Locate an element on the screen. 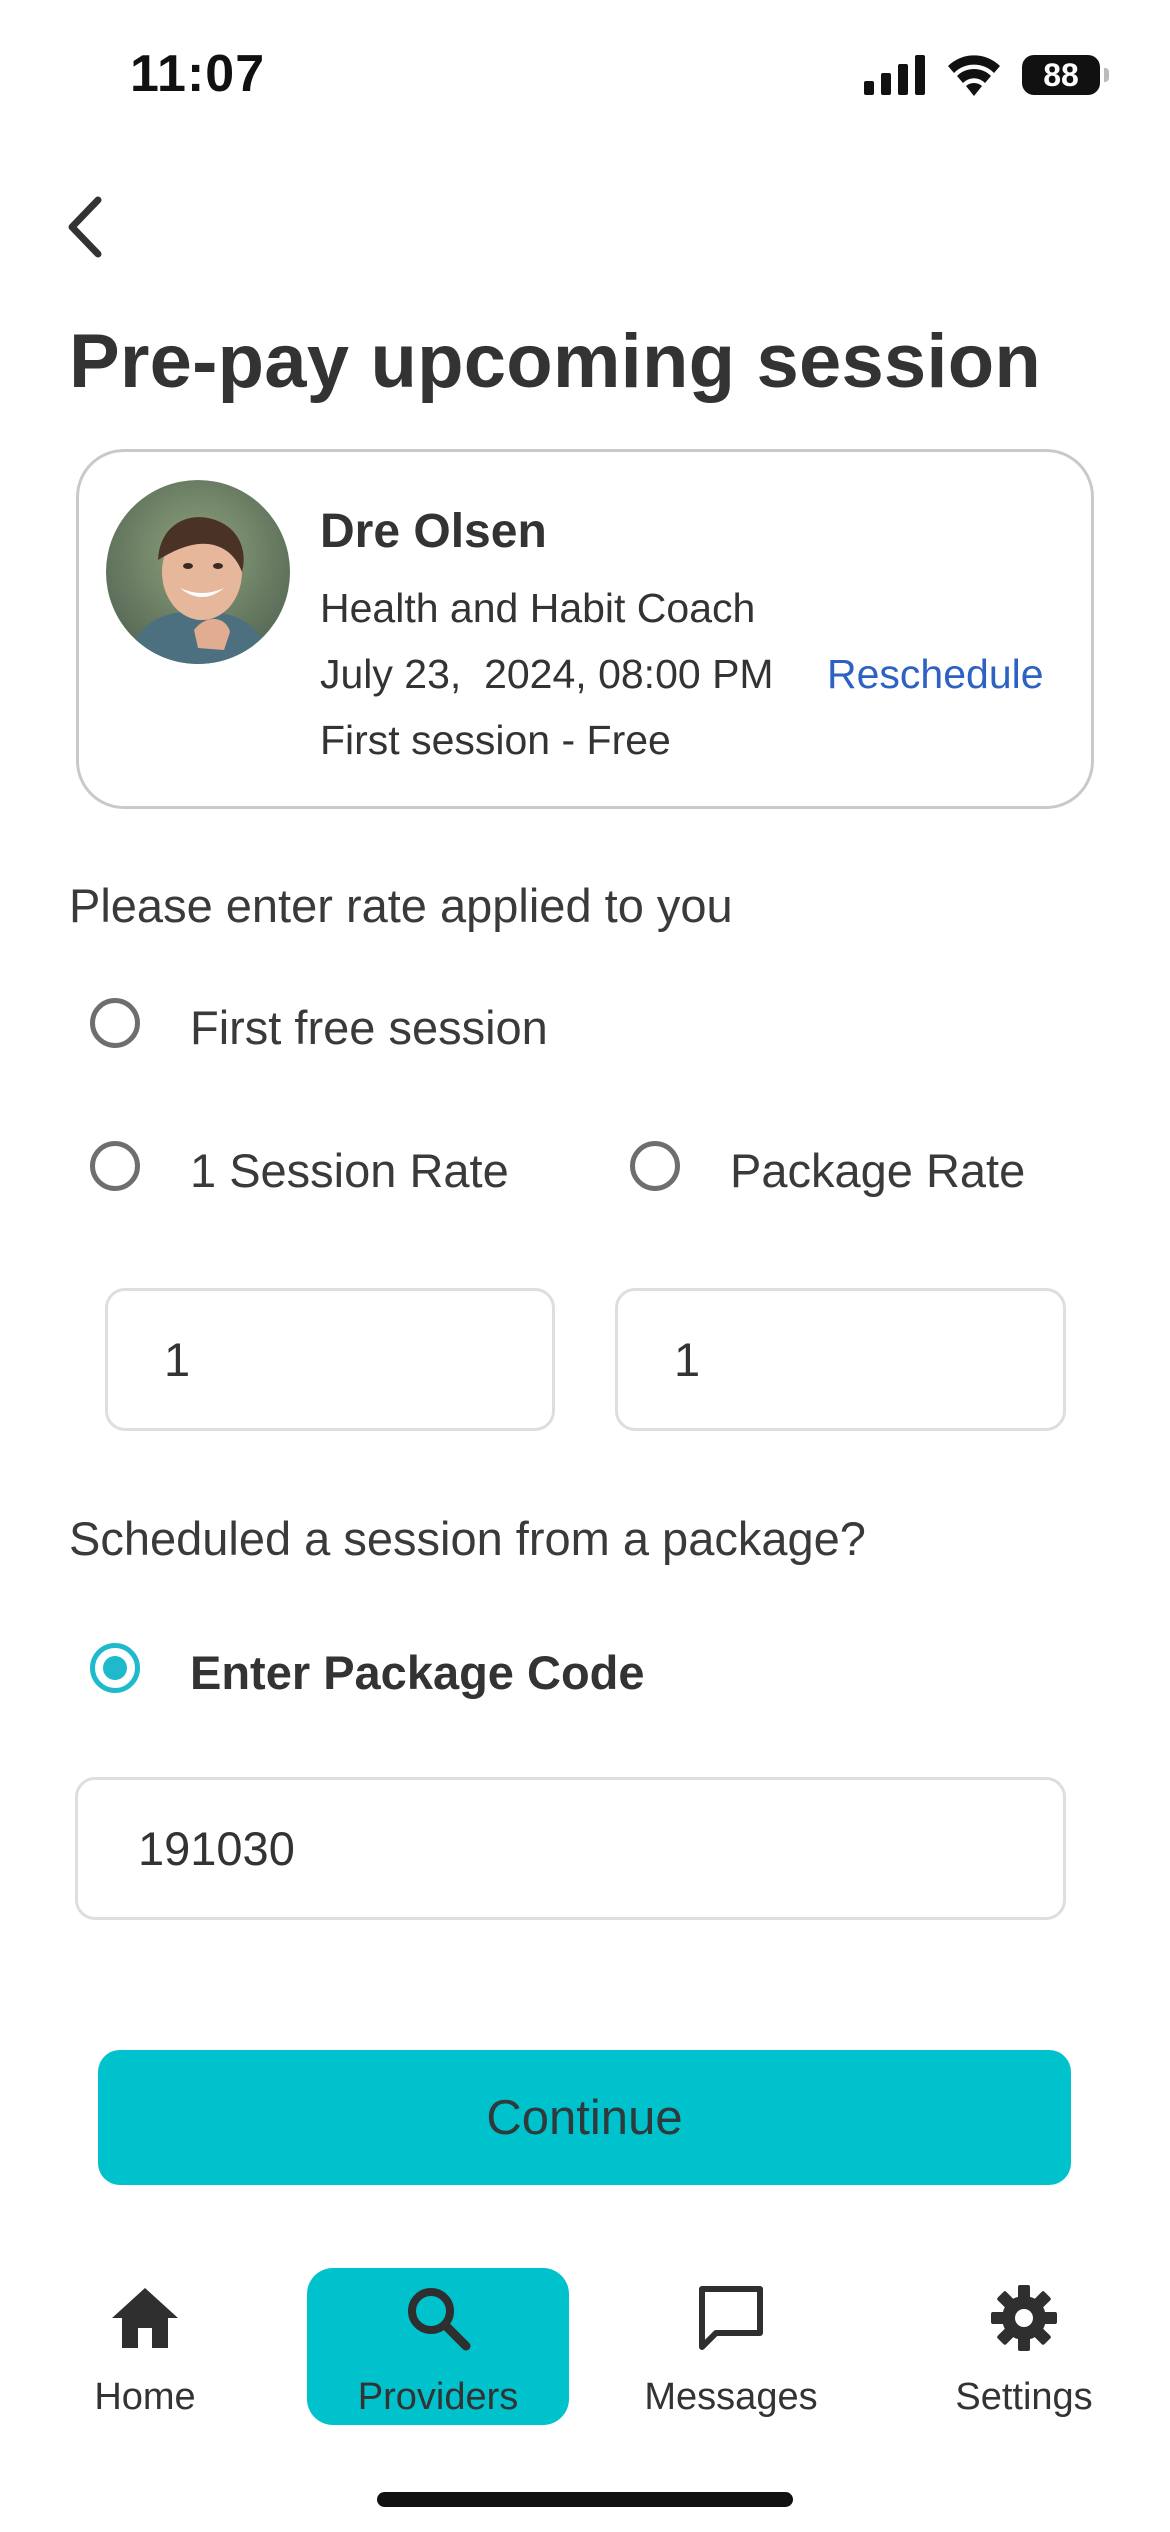  package-code-input: 191030 is located at coordinates (570, 1848).